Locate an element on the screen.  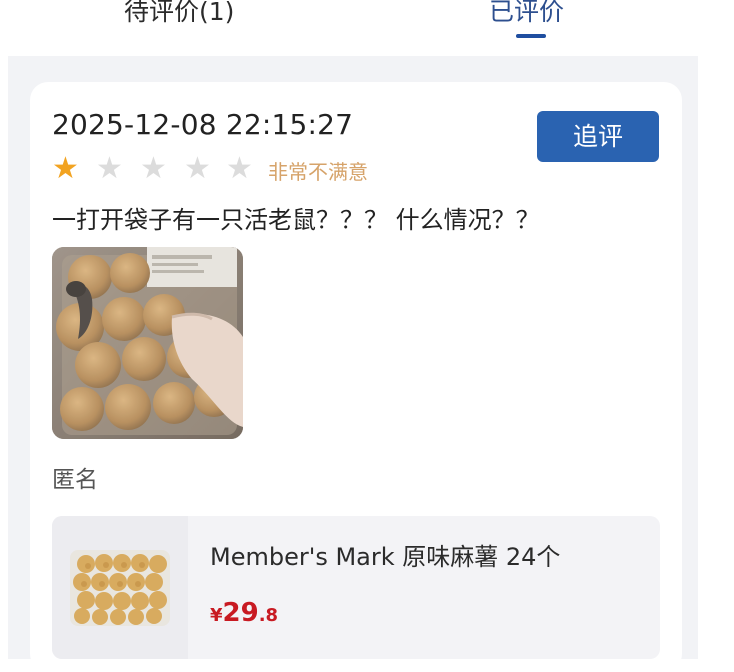
price-decimal: .8 is located at coordinates (268, 615).